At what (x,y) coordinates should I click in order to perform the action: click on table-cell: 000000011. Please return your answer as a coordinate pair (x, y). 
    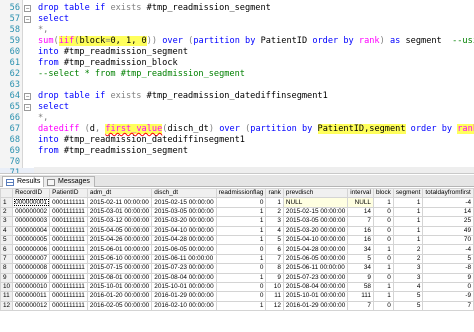
    Looking at the image, I should click on (31, 296).